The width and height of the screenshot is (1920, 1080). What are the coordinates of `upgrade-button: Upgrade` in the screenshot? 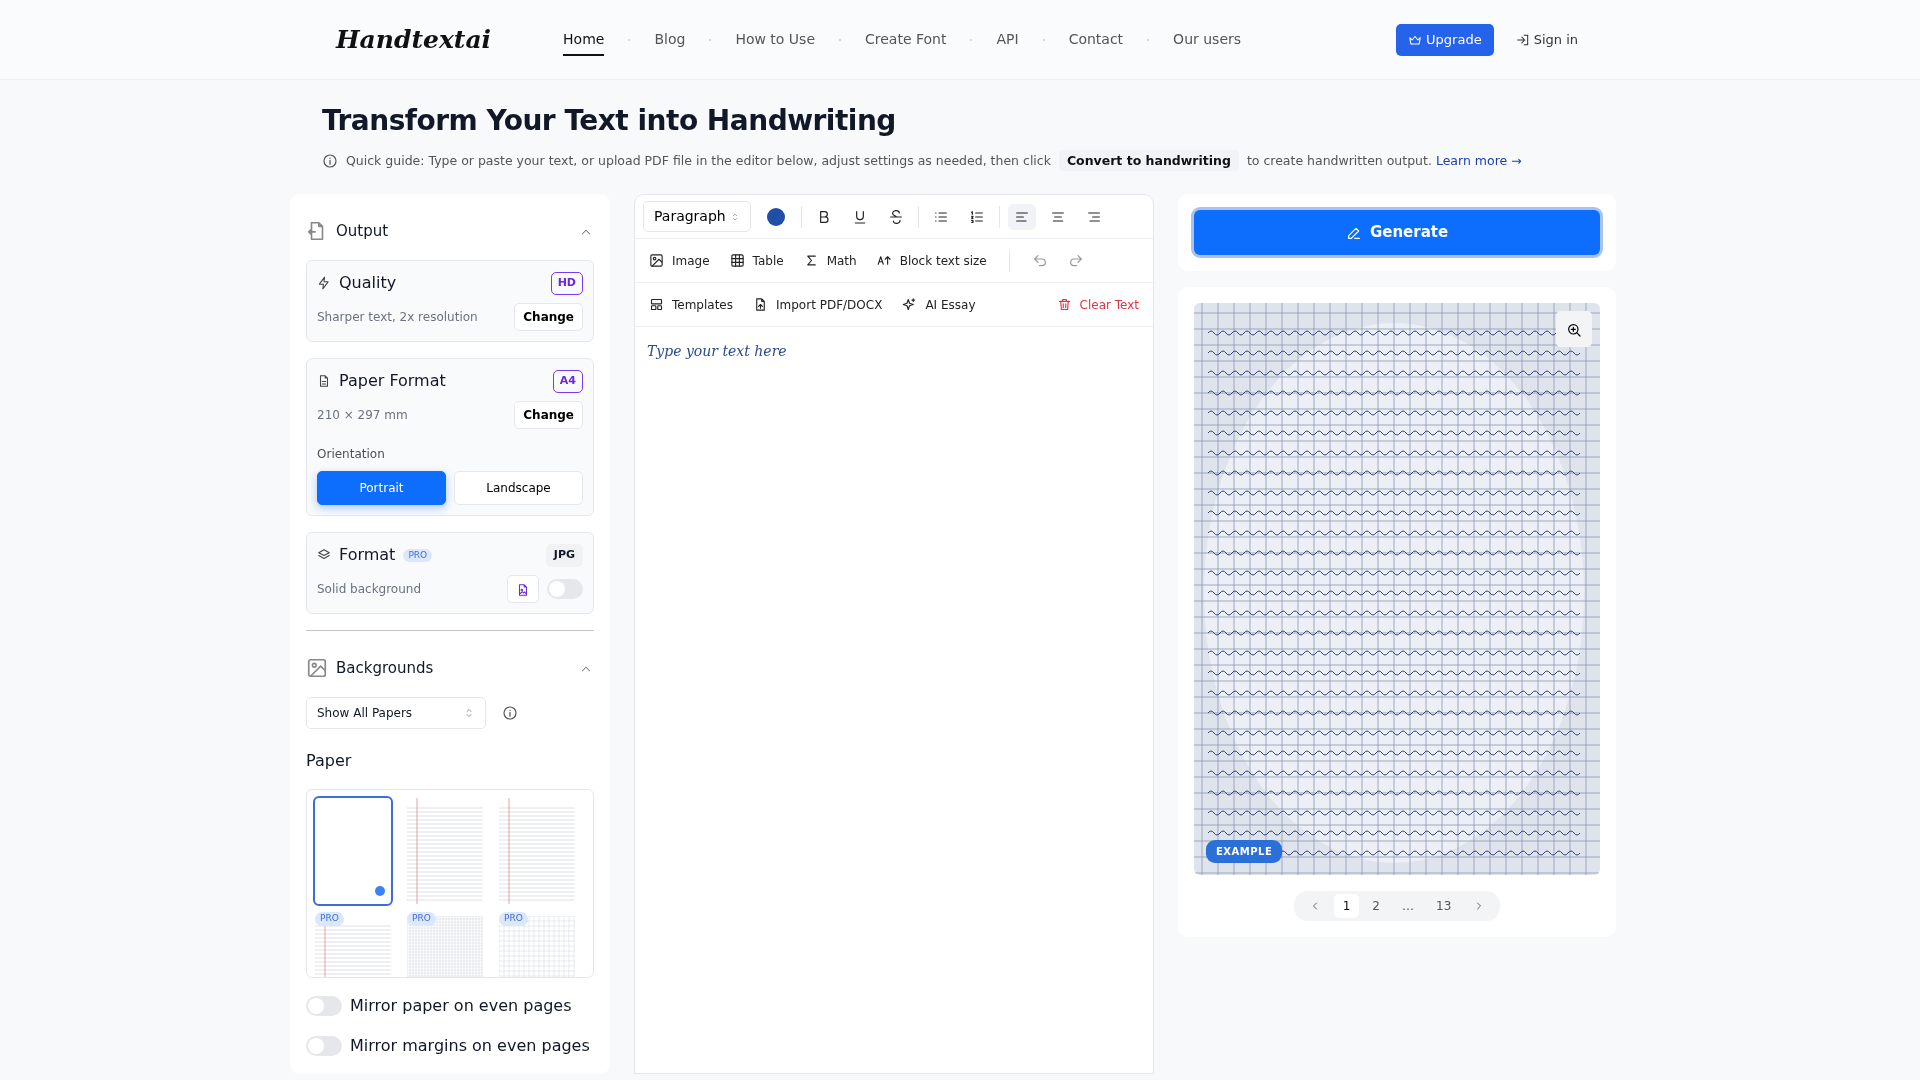 It's located at (1445, 40).